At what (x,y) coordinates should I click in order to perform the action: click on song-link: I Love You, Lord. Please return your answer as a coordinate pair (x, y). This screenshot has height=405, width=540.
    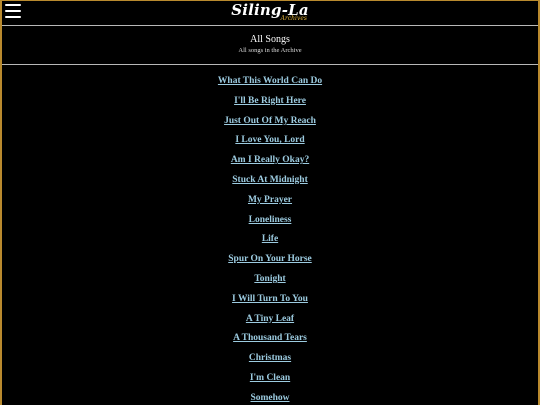
    Looking at the image, I should click on (269, 140).